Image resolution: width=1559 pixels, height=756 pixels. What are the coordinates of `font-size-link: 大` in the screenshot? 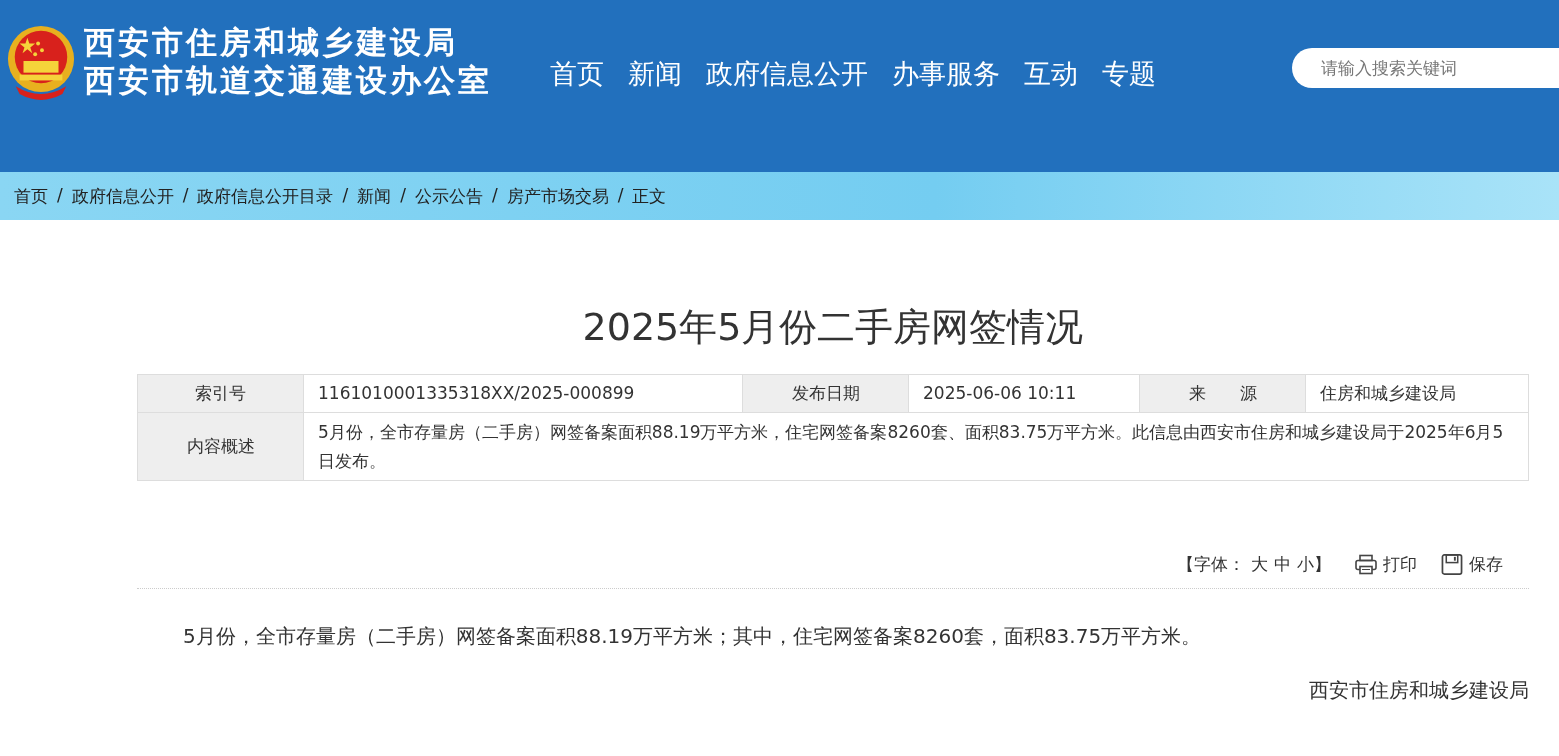 It's located at (1259, 564).